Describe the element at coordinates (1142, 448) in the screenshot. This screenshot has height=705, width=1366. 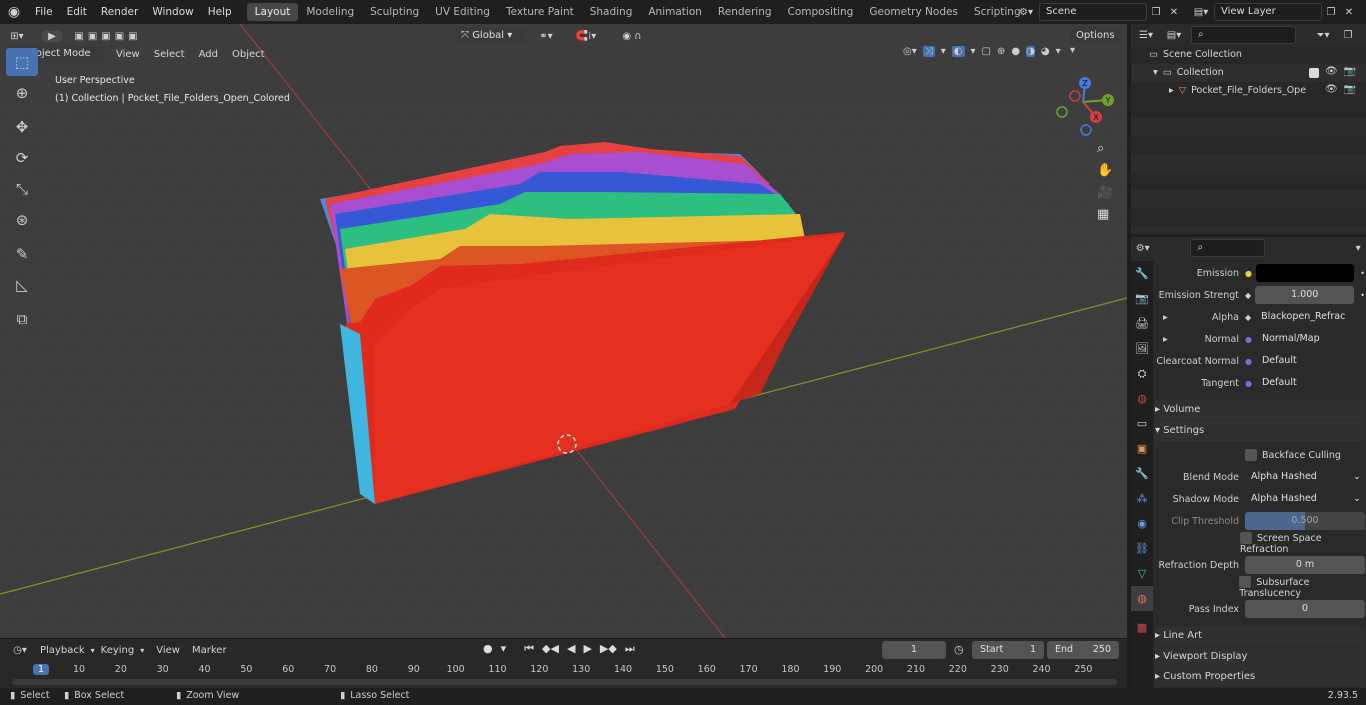
I see `object-tab-icon: ▣` at that location.